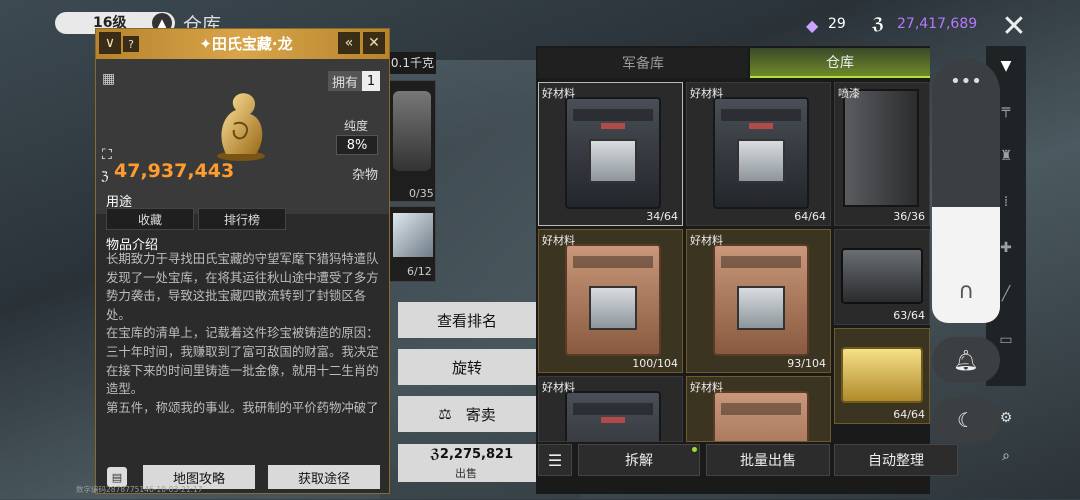  I want to click on cell-tag: 喷漆, so click(849, 93).